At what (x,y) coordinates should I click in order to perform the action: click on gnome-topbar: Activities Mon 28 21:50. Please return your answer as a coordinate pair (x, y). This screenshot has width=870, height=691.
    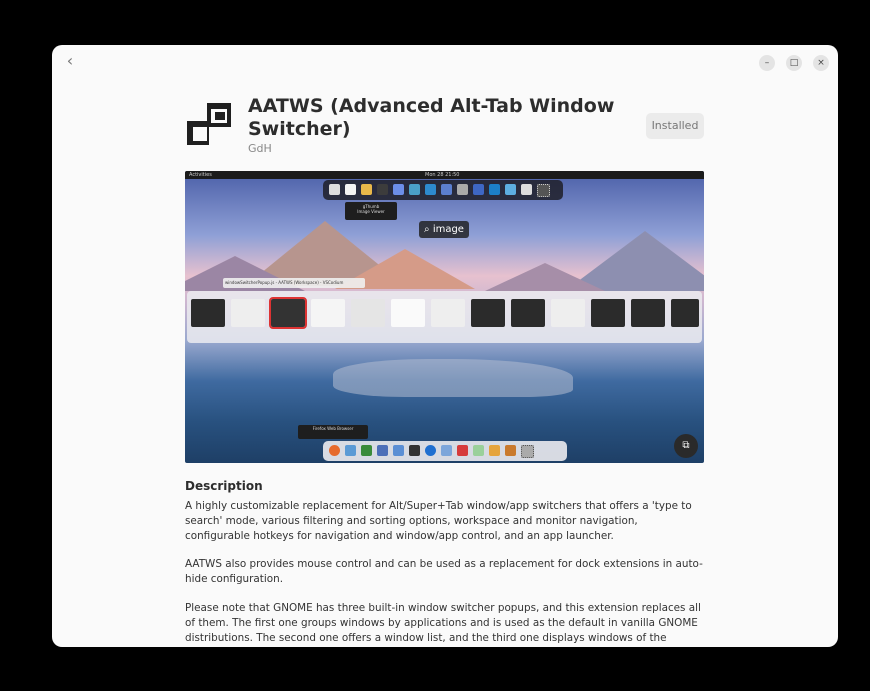
    Looking at the image, I should click on (444, 175).